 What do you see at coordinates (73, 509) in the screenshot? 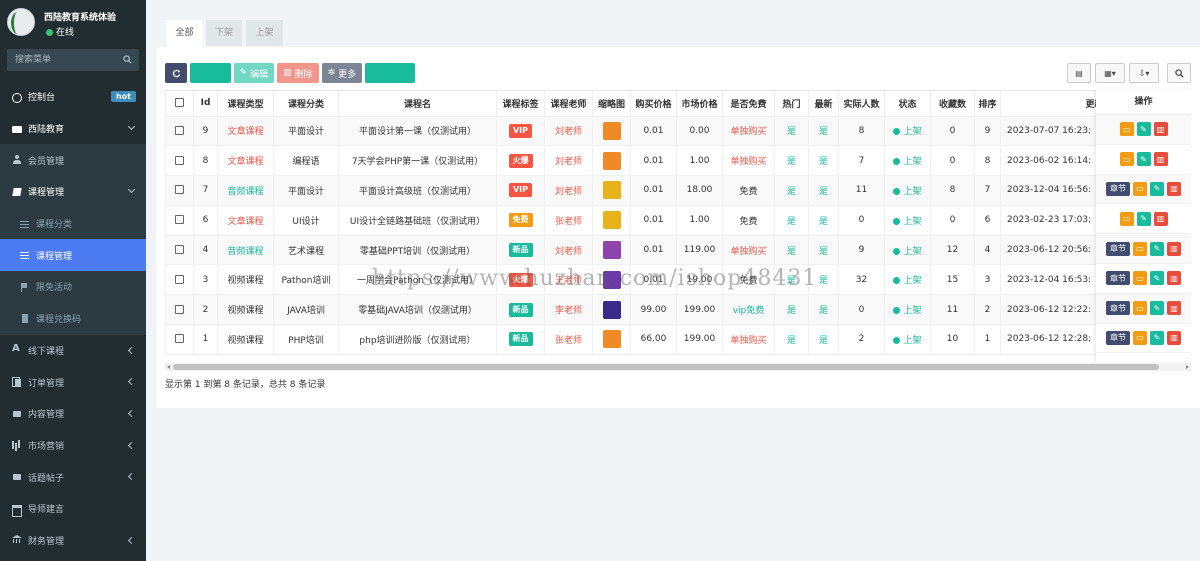
I see `sidebar-item-mentor-advice: 导师建言` at bounding box center [73, 509].